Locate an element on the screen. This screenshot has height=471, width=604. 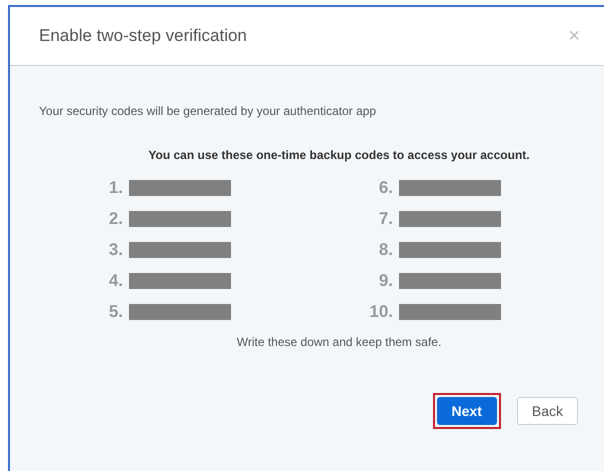
dialog-title: Enable two-step verification is located at coordinates (143, 36).